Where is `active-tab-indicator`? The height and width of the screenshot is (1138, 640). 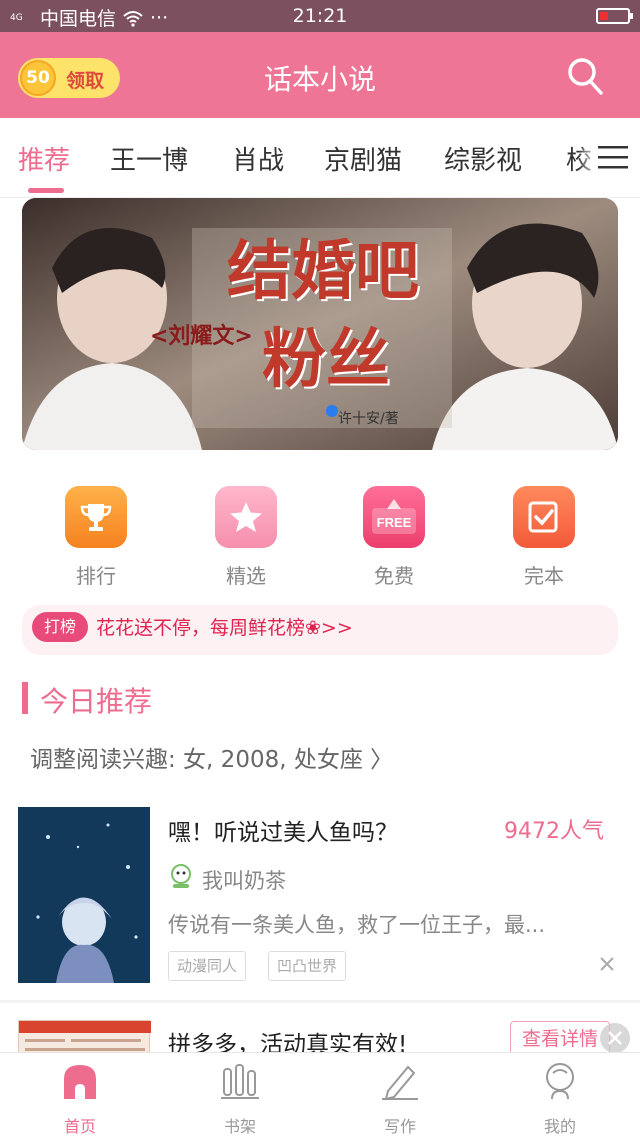
active-tab-indicator is located at coordinates (46, 190).